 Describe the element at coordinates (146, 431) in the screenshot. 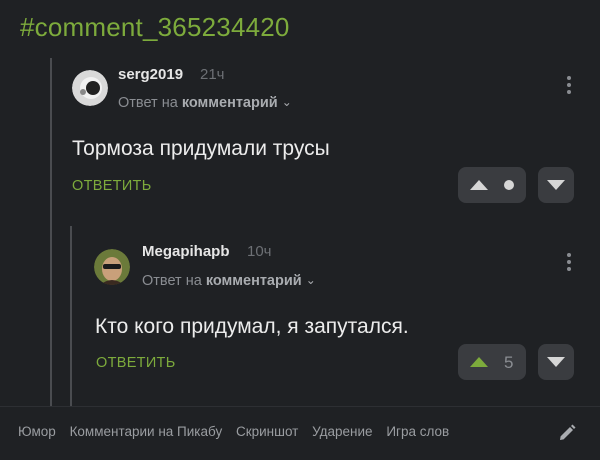

I see `tag-item: Комментарии на Пикабу` at that location.